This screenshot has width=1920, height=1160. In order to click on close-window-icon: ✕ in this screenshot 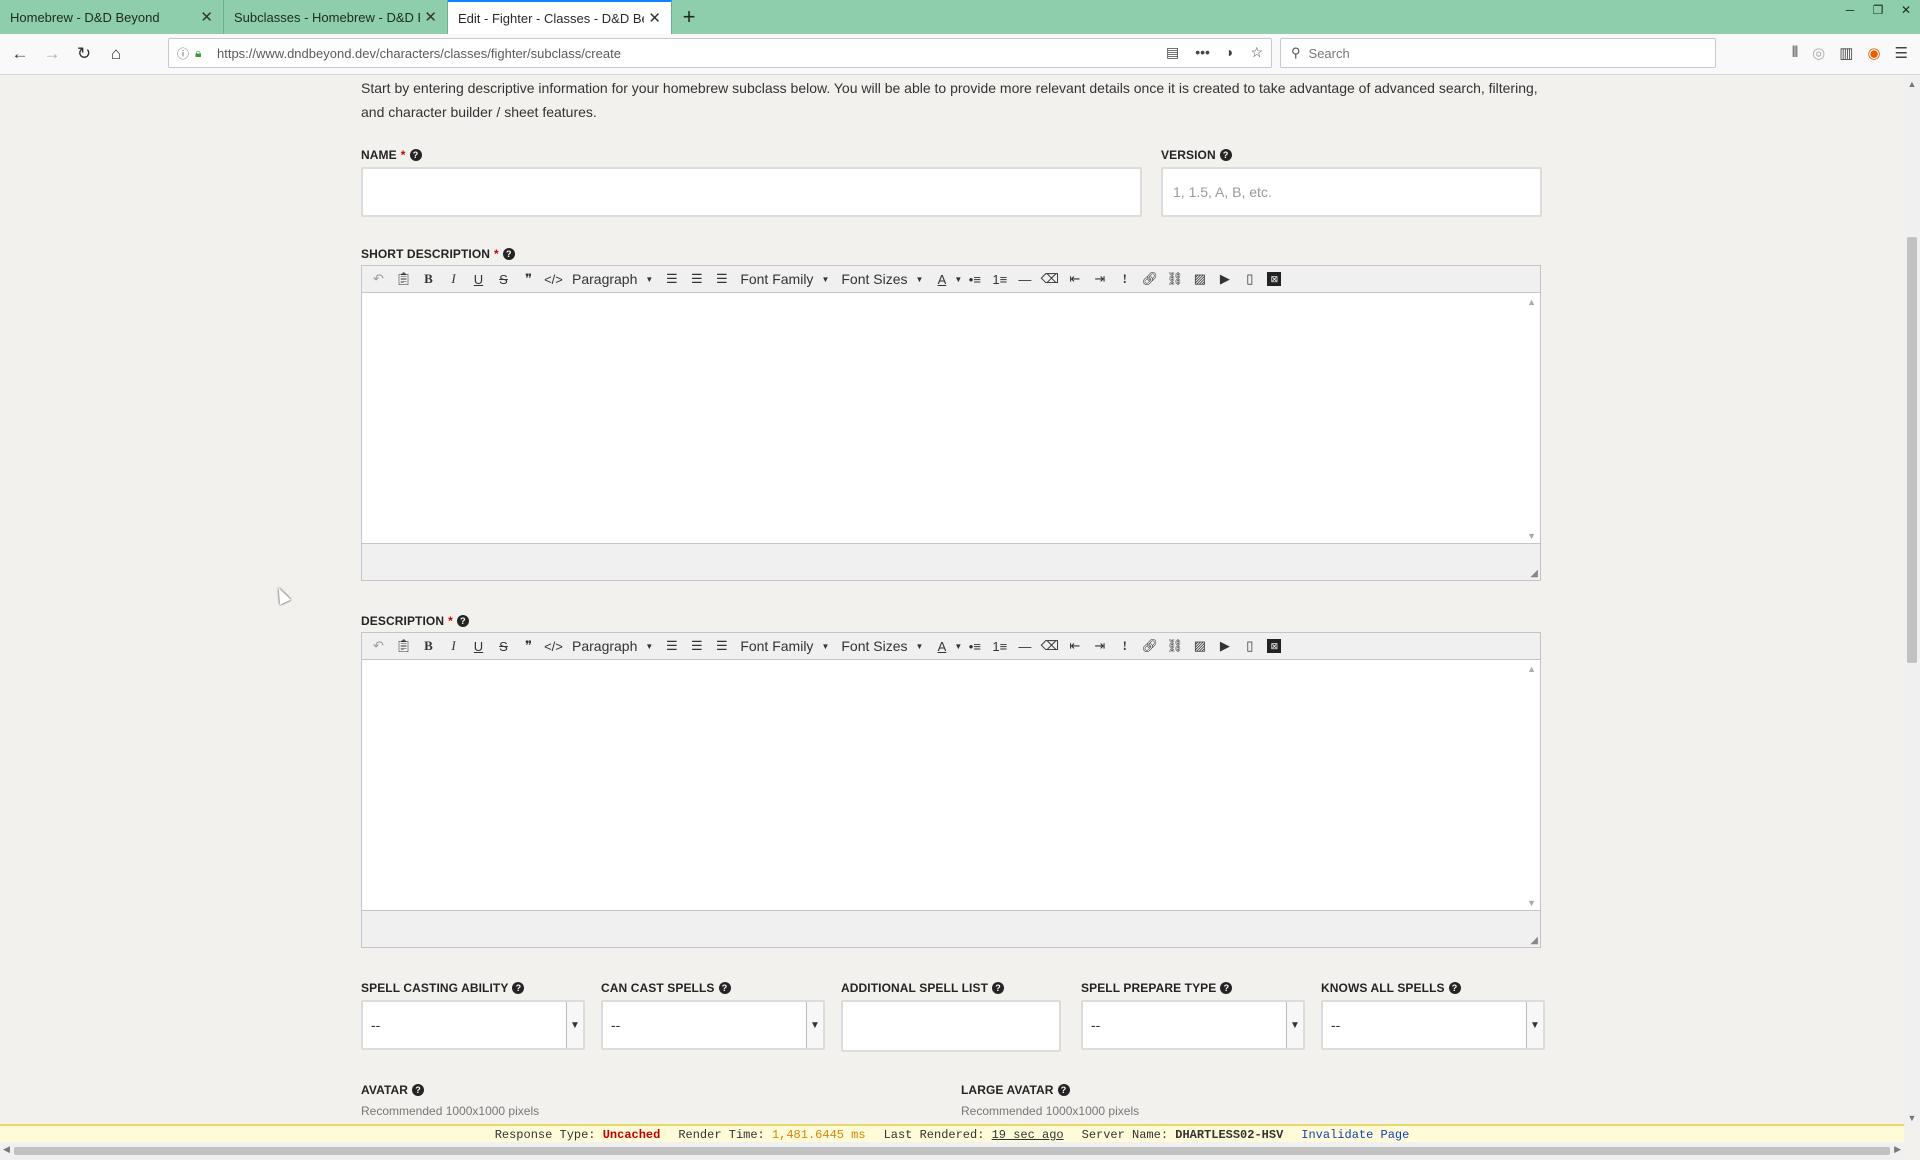, I will do `click(1906, 10)`.